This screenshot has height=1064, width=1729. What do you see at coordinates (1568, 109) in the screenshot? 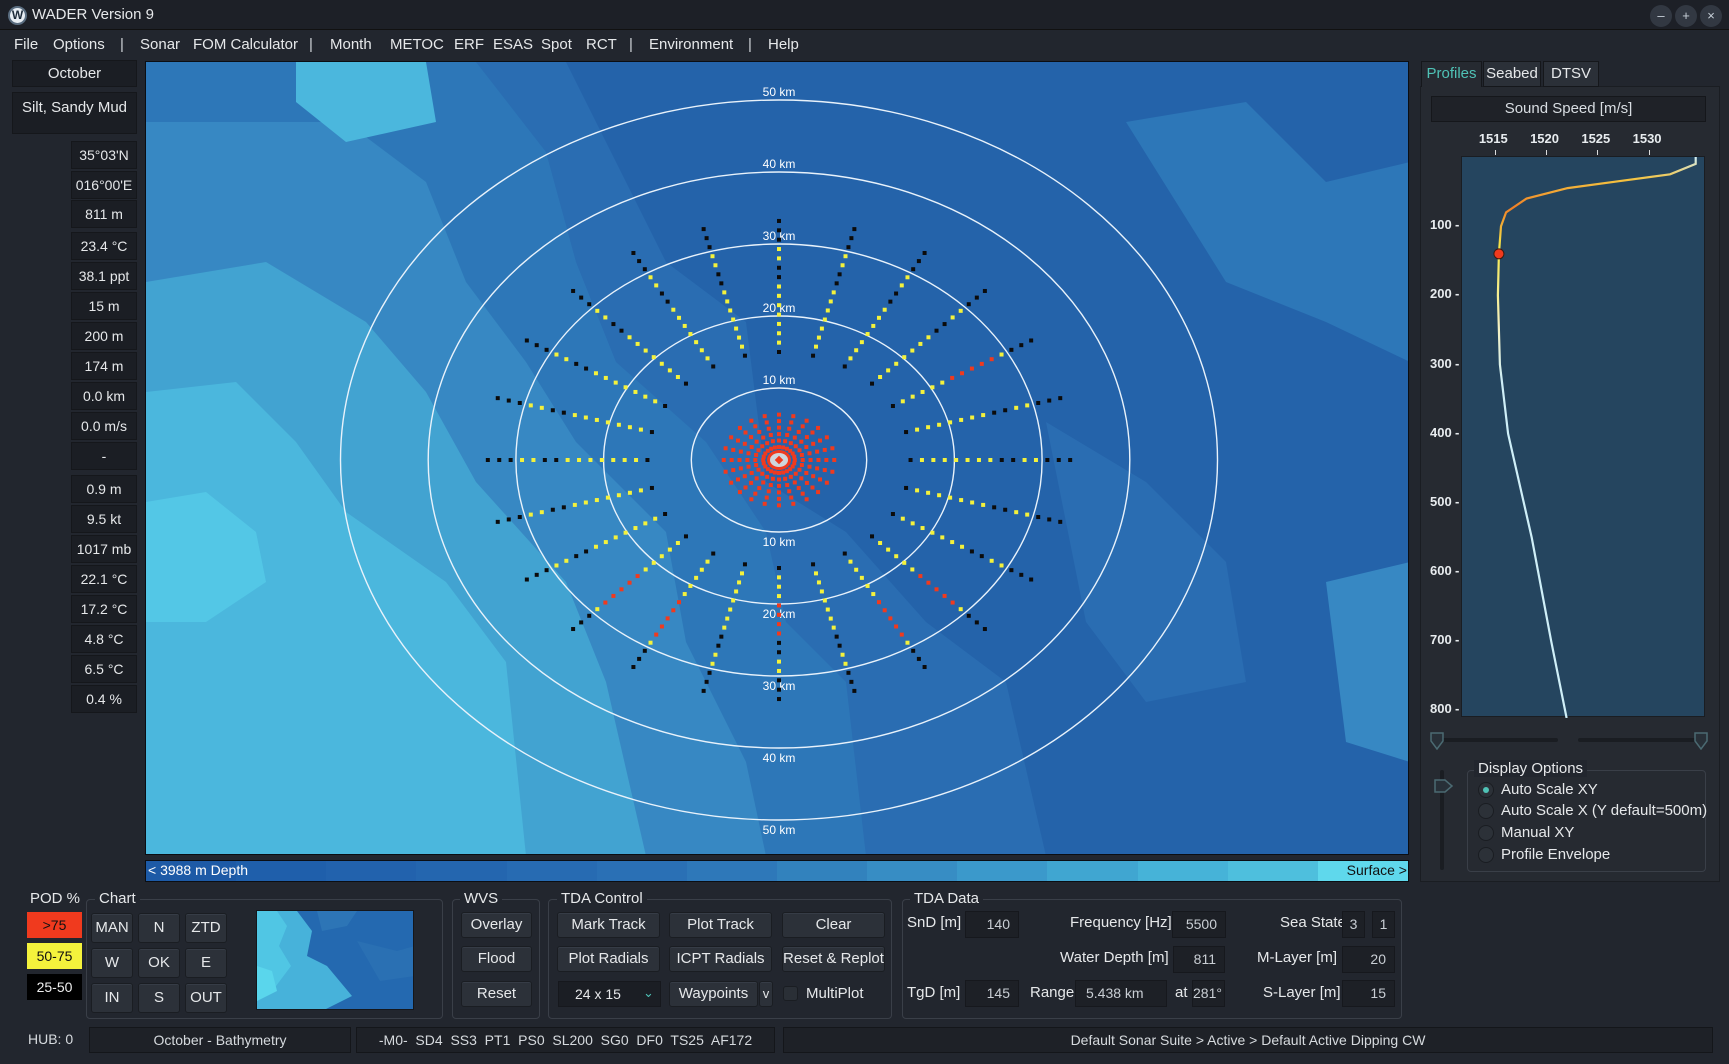
I see `sound-speed-title: Sound Speed [m/s]` at bounding box center [1568, 109].